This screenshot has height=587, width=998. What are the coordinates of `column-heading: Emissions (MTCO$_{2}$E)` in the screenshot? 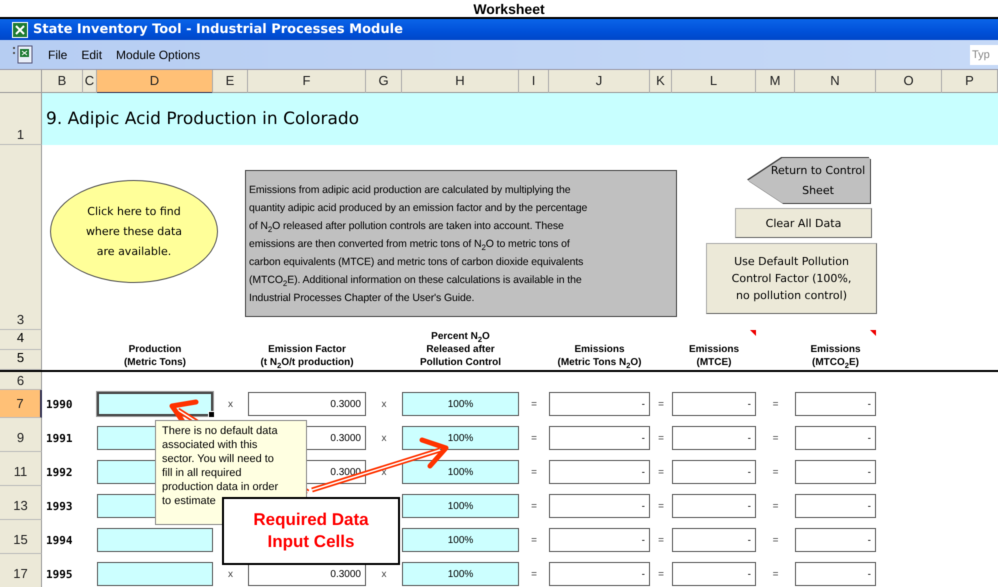 It's located at (835, 356).